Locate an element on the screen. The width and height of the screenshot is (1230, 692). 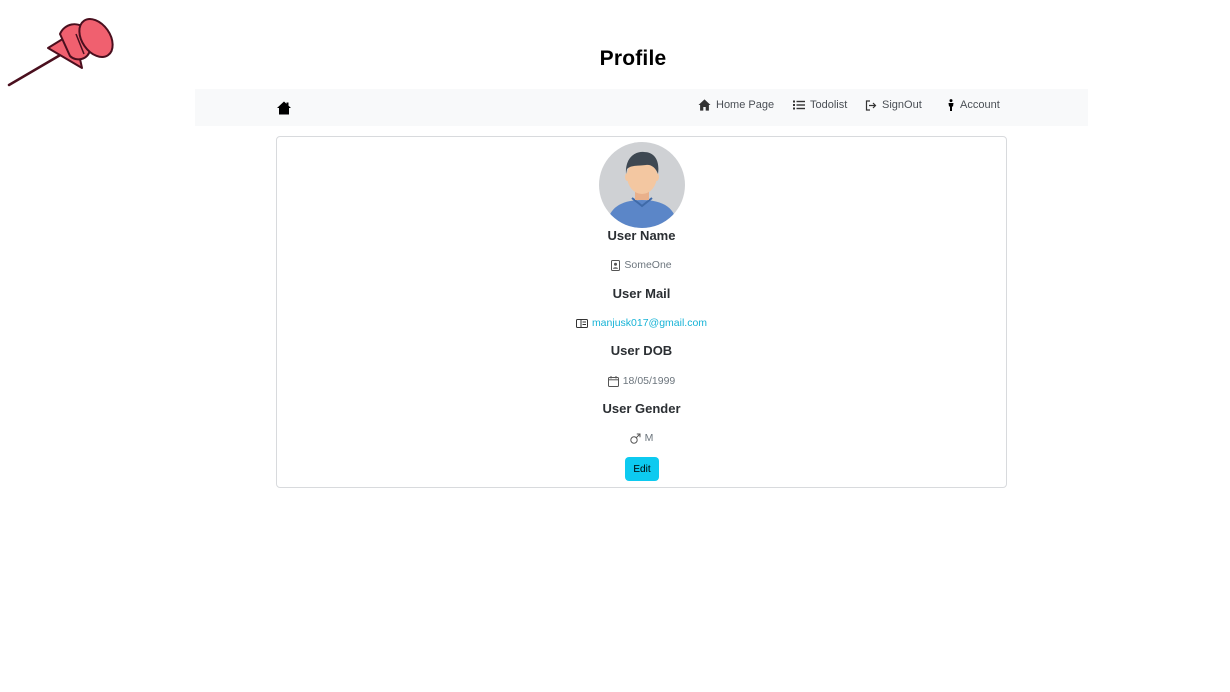
nav-item-account: Account is located at coordinates (973, 105).